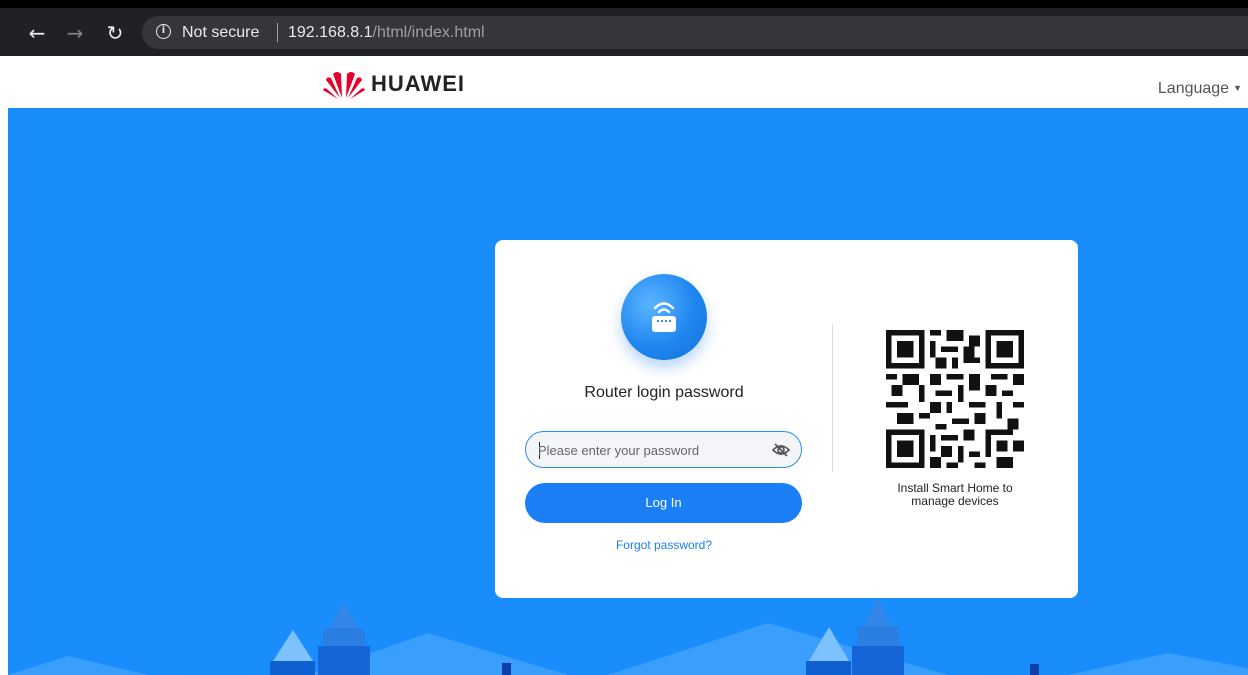 Image resolution: width=1248 pixels, height=675 pixels. I want to click on qr-caption-line2: manage devices, so click(955, 501).